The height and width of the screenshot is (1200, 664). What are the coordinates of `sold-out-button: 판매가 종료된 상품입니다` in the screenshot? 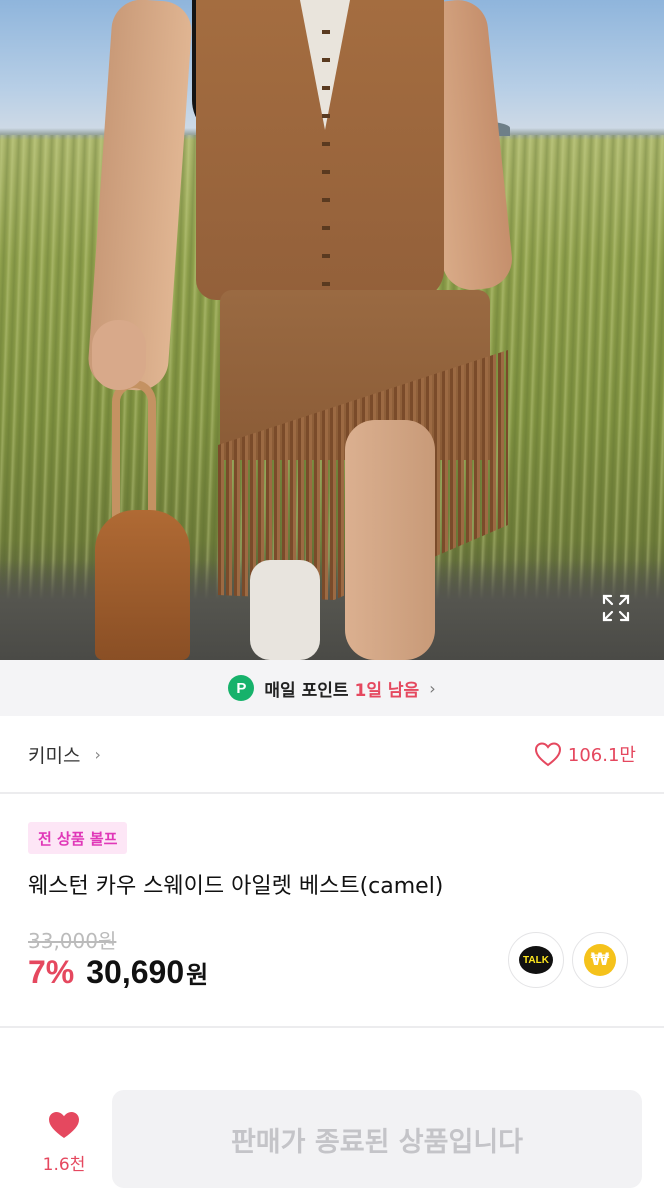 It's located at (377, 1139).